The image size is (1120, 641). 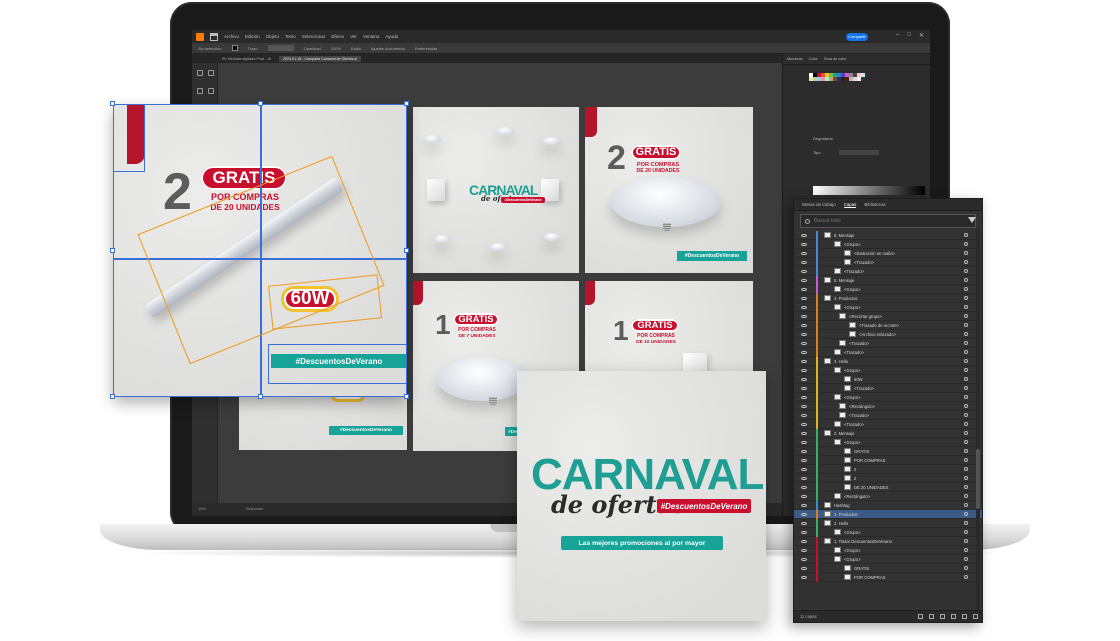 What do you see at coordinates (391, 36) in the screenshot?
I see `menu-item-ayuda: Ayuda` at bounding box center [391, 36].